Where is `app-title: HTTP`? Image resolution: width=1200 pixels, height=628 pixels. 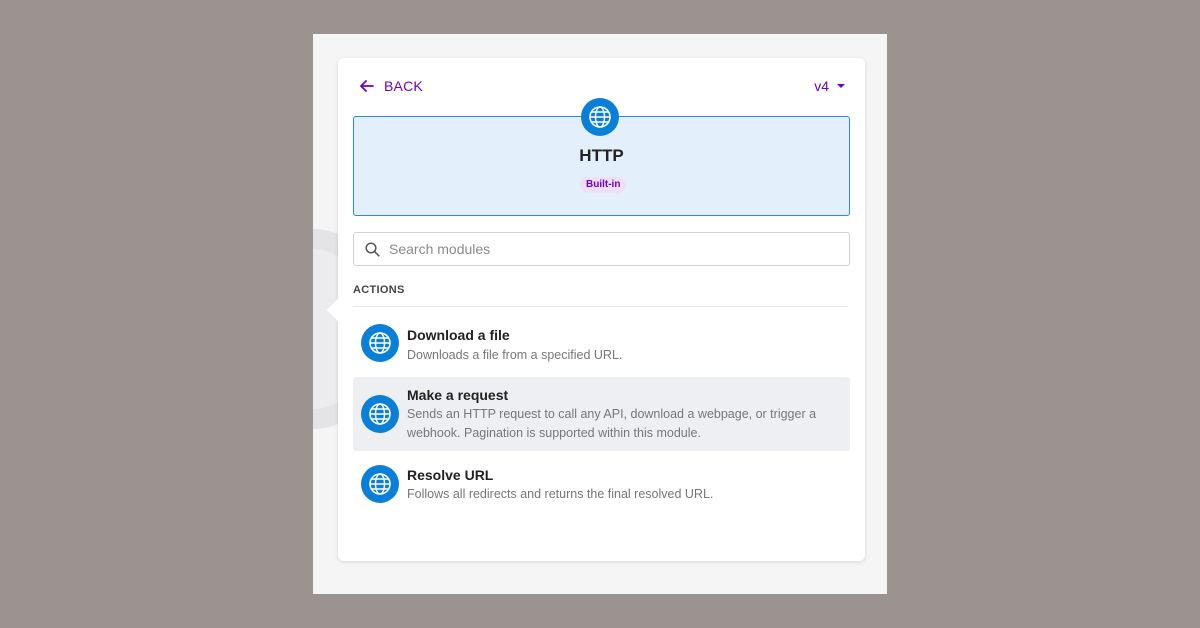
app-title: HTTP is located at coordinates (601, 155).